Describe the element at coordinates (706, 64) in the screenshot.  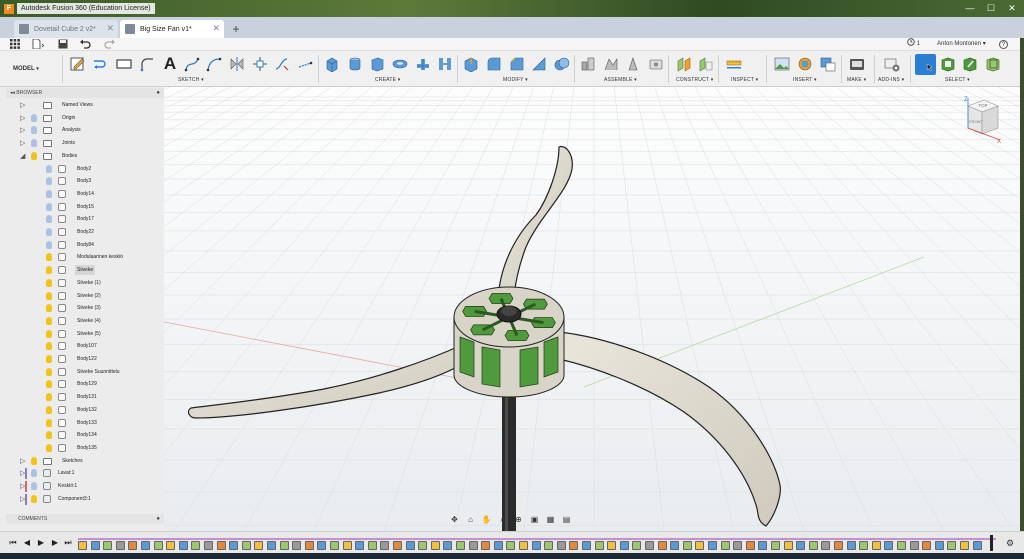
I see `plane-at-angle-icon` at that location.